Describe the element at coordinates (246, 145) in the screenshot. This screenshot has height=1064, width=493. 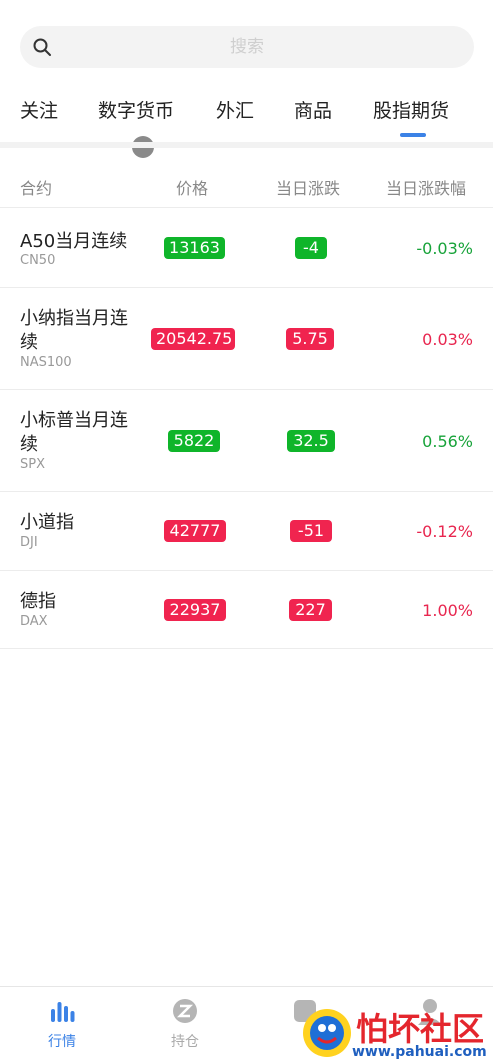
I see `tab-divider` at that location.